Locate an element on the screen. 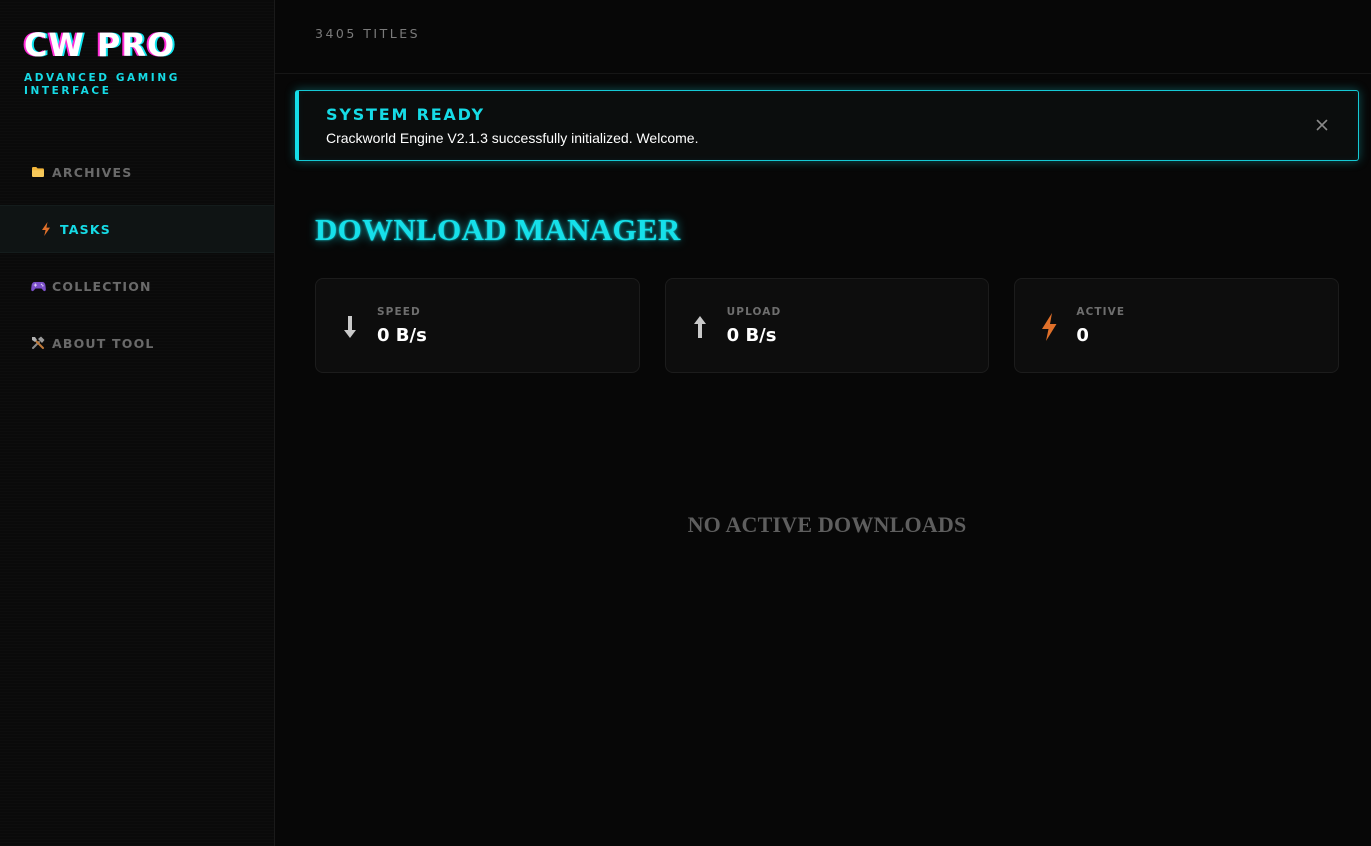 The height and width of the screenshot is (846, 1371). arrow-down-icon is located at coordinates (350, 327).